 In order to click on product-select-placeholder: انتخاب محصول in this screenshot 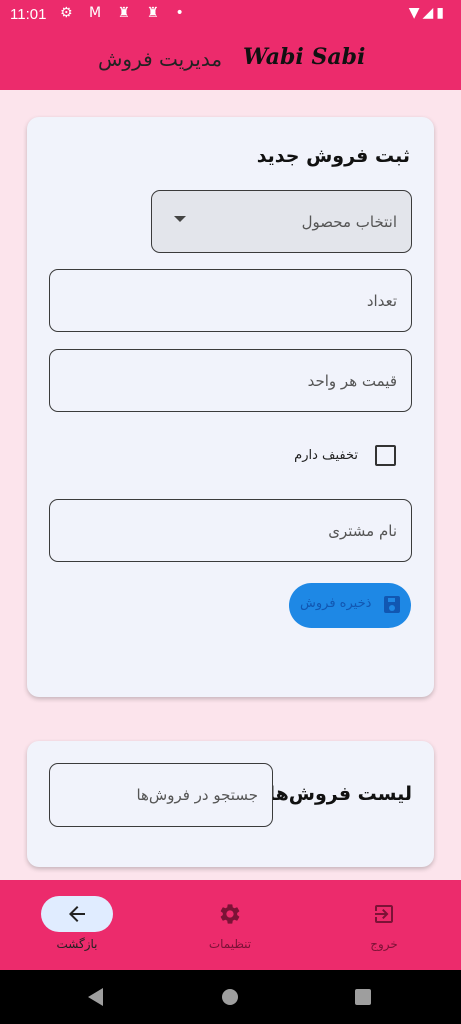, I will do `click(349, 221)`.